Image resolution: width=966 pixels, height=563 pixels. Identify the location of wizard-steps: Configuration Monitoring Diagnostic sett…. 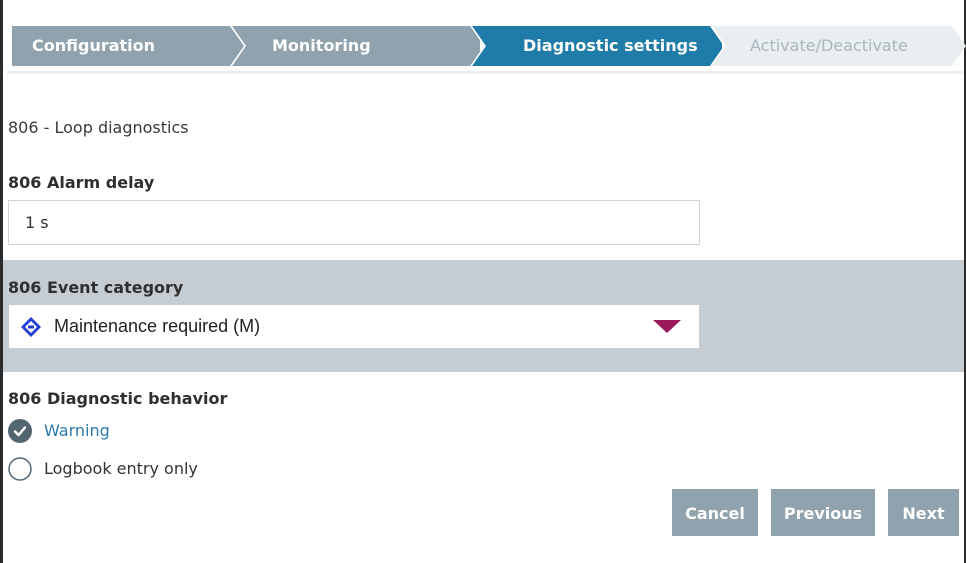
(489, 46).